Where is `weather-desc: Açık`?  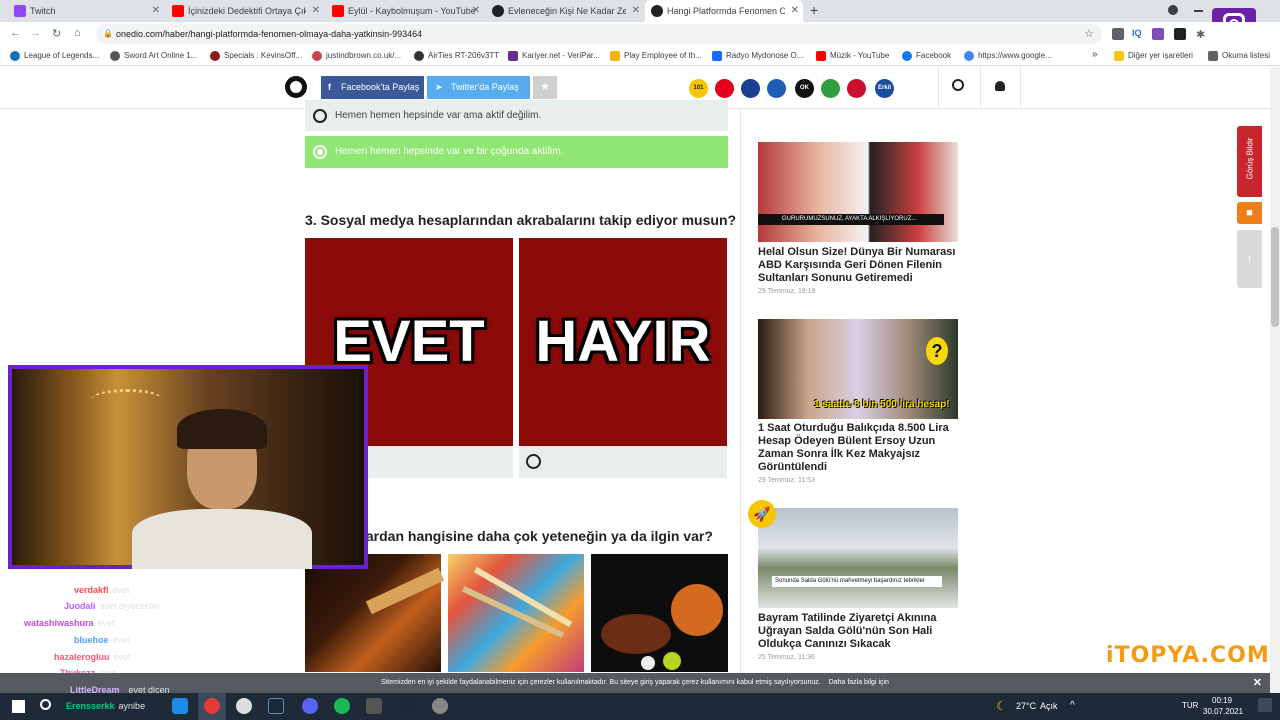 weather-desc: Açık is located at coordinates (1049, 706).